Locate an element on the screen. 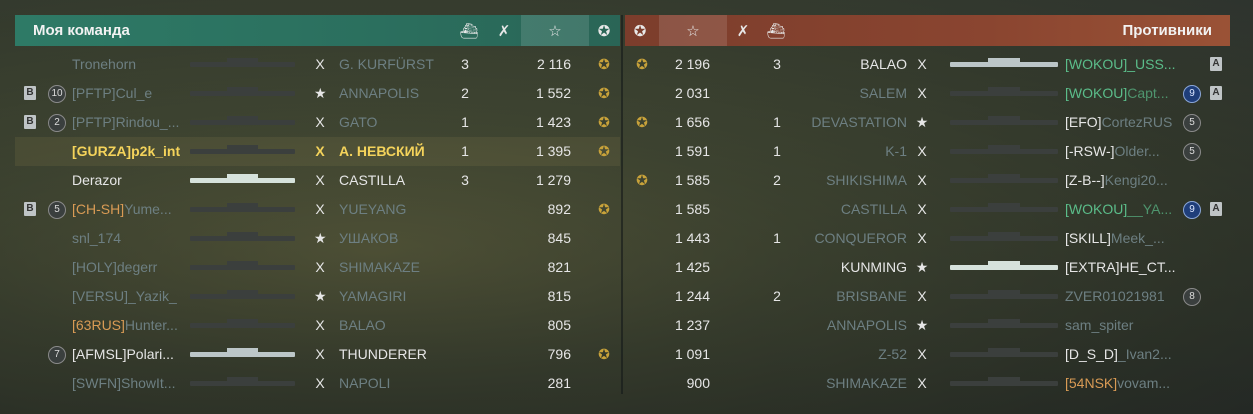  player-row: 1 591 1 K-1 X [-RSW-]Older... 5 is located at coordinates (927, 151).